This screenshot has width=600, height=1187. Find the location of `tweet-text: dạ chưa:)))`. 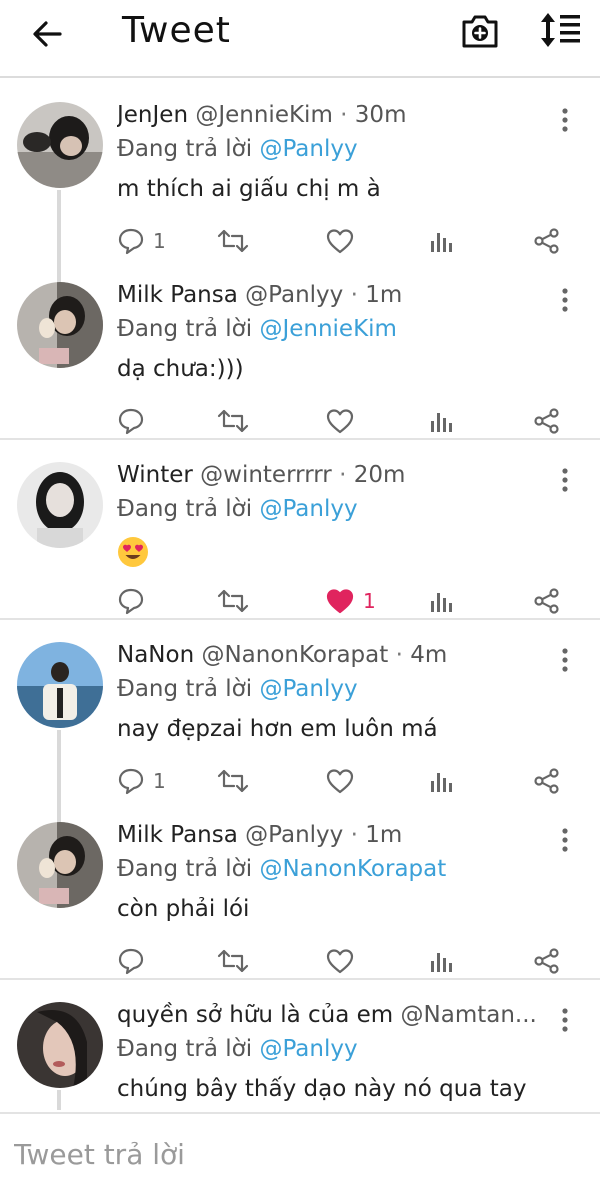

tweet-text: dạ chưa:))) is located at coordinates (180, 369).